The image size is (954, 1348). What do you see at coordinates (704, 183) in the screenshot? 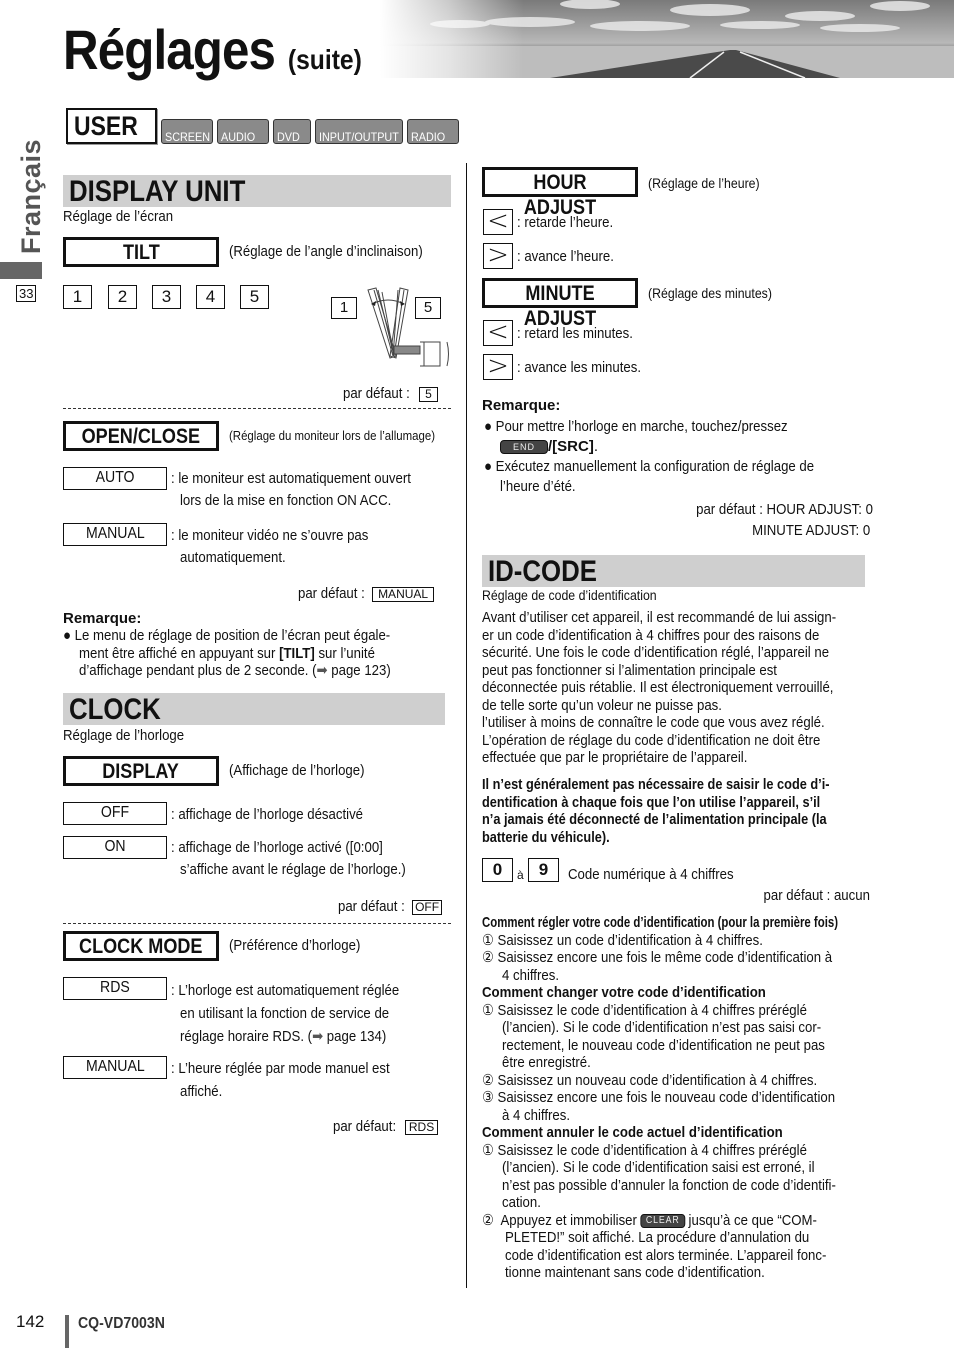
I see `hour-adjust-description: (Réglage de l’heure)` at bounding box center [704, 183].